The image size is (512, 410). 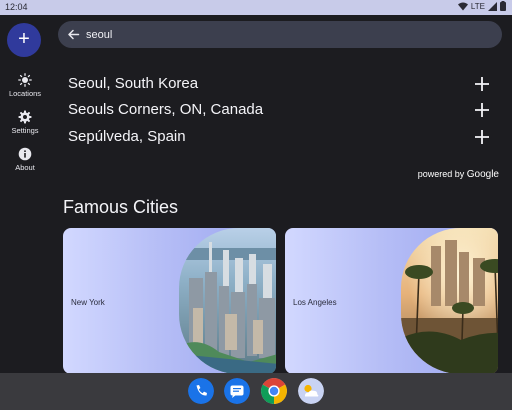 I want to click on rail-item-locations: Locations, so click(x=25, y=85).